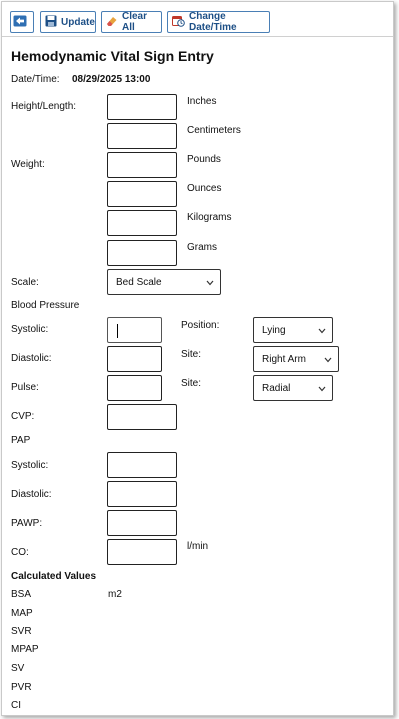  I want to click on co-input, so click(142, 552).